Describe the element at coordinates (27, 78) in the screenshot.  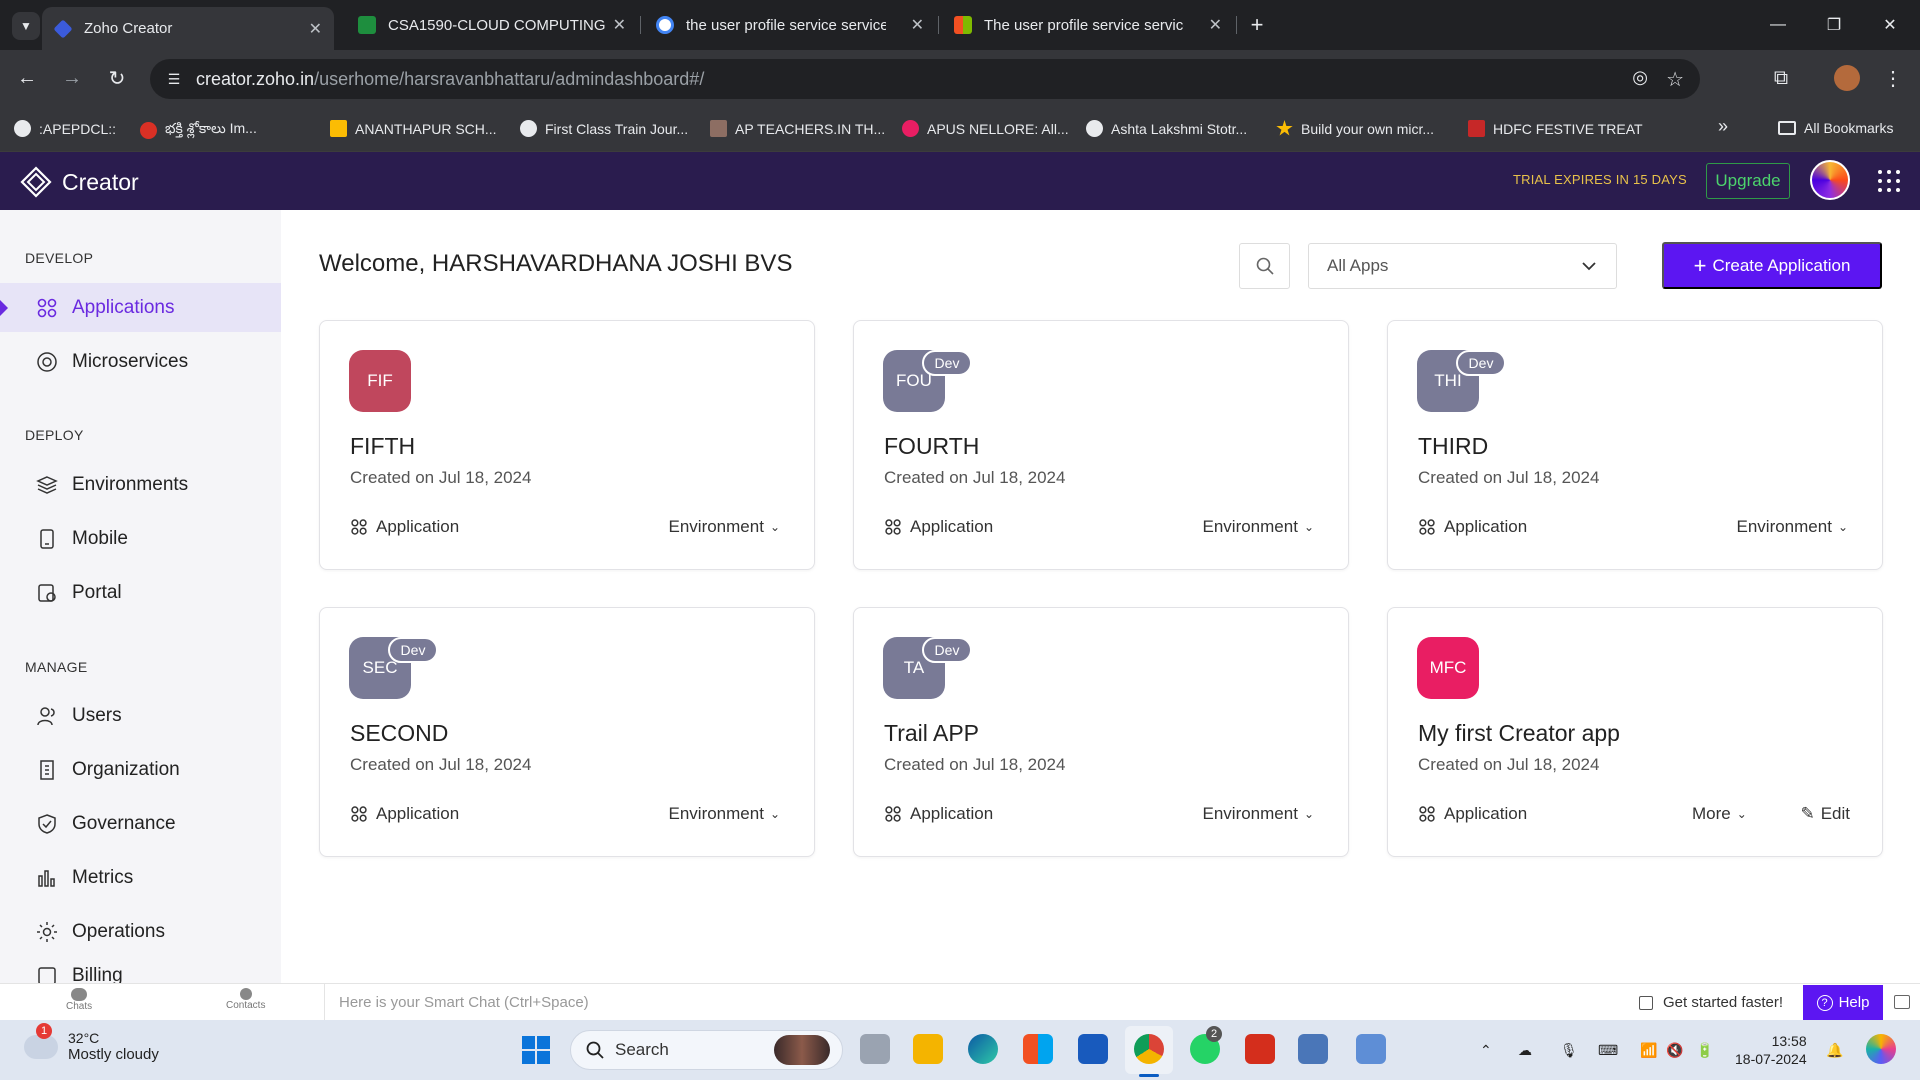
I see `back-icon: ←` at that location.